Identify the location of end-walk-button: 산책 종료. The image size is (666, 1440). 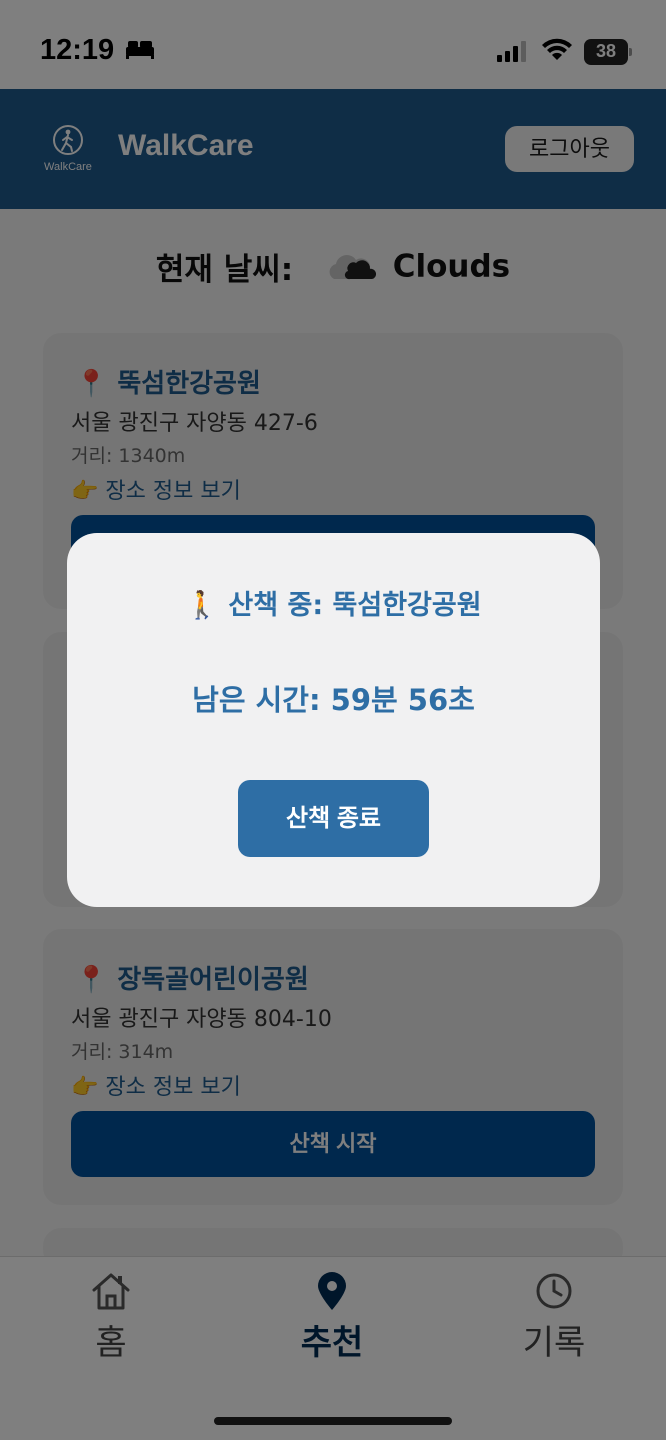
(333, 818).